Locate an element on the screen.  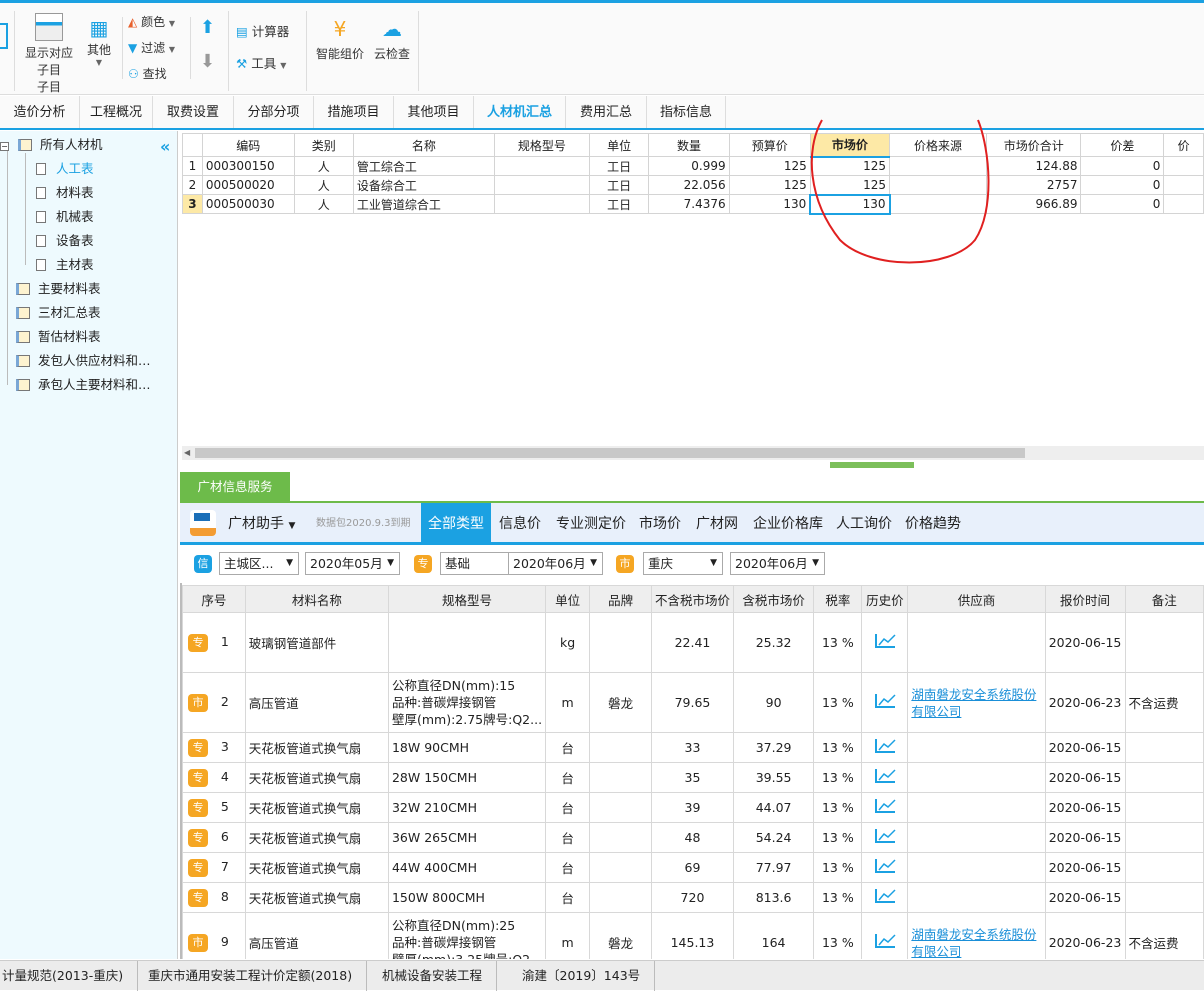
row-number: 2 is located at coordinates (192, 185).